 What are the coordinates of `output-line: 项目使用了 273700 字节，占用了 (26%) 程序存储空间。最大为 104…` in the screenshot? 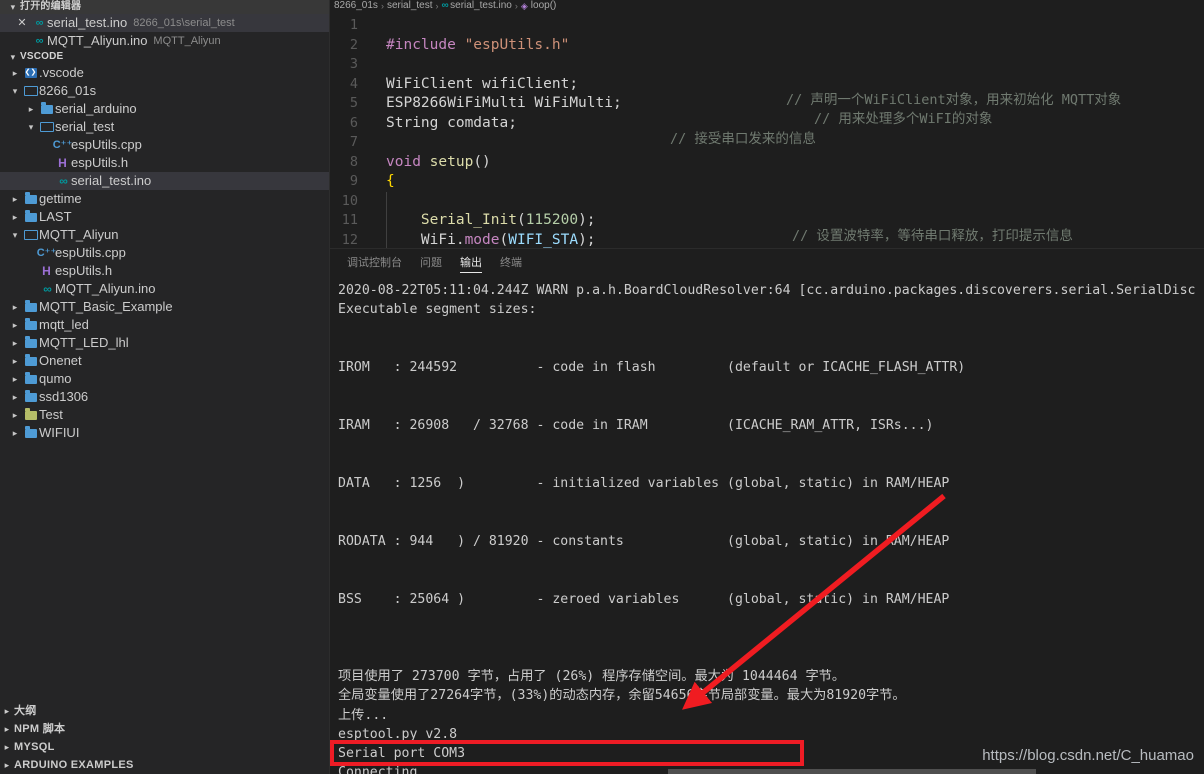 It's located at (592, 676).